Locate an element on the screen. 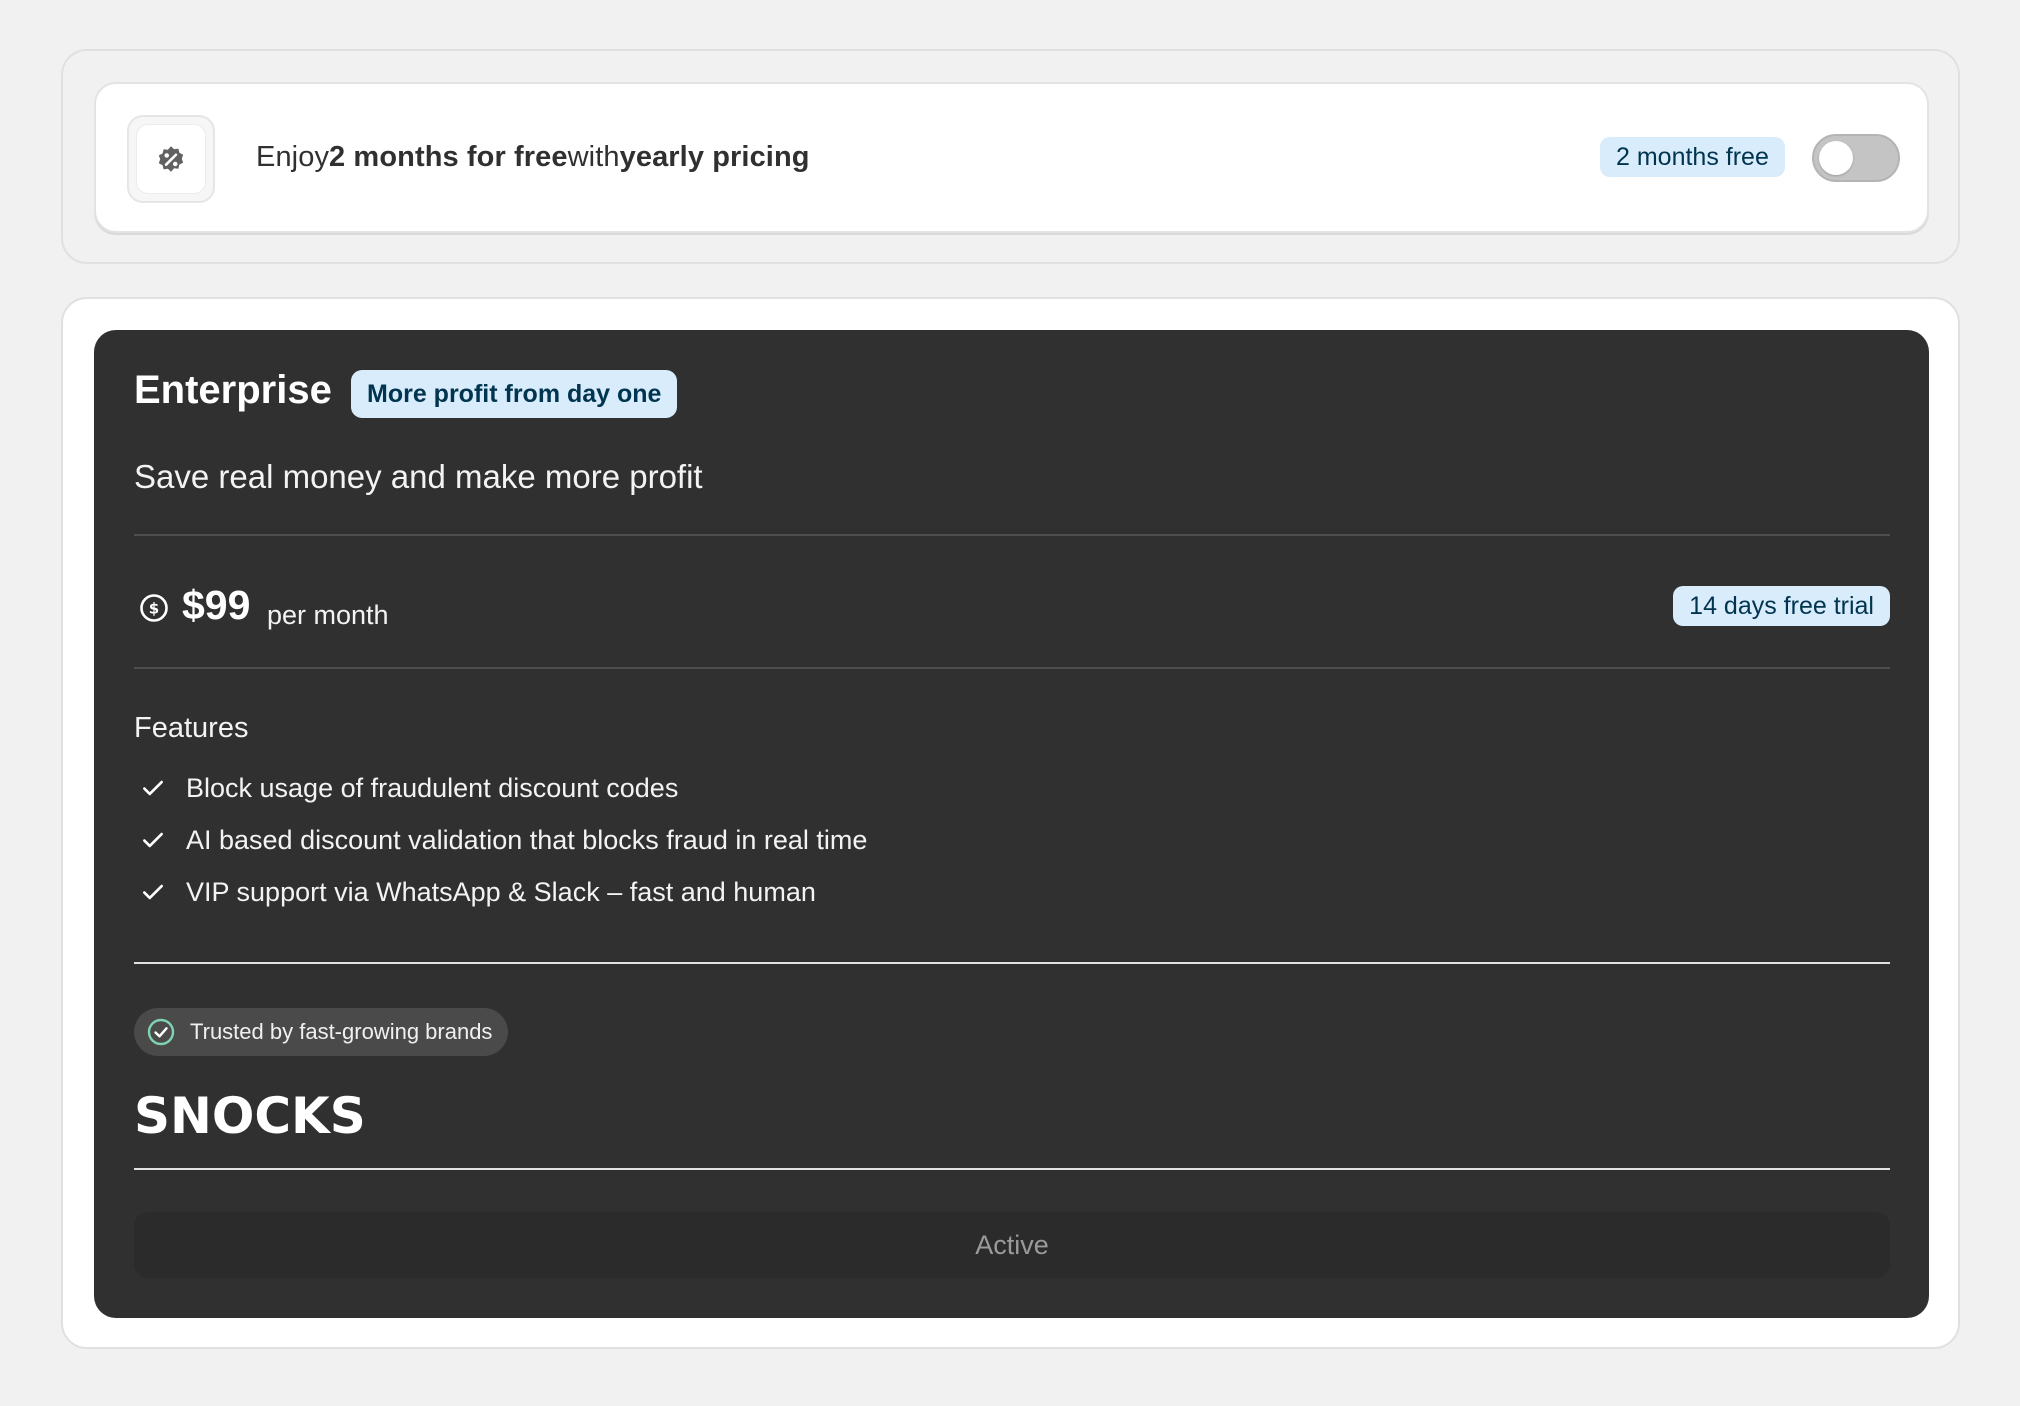 Image resolution: width=2020 pixels, height=1406 pixels. promo-icon-container is located at coordinates (171, 159).